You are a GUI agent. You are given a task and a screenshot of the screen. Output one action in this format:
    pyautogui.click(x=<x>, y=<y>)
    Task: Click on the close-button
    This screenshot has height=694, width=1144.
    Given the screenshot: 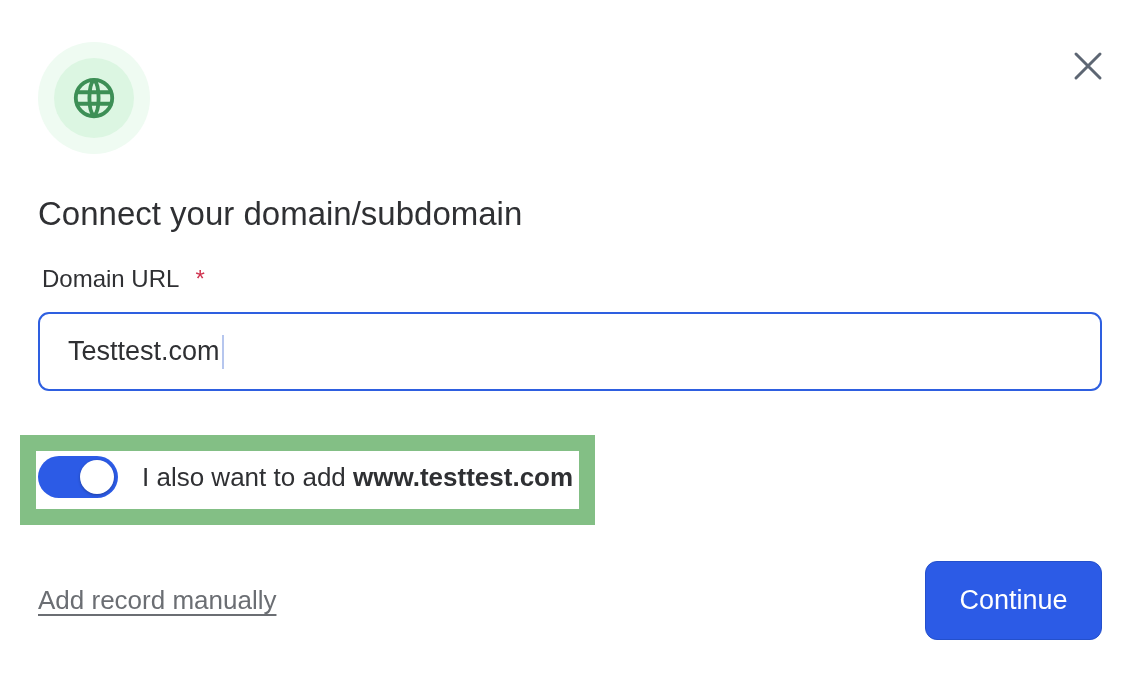 What is the action you would take?
    pyautogui.click(x=1088, y=66)
    